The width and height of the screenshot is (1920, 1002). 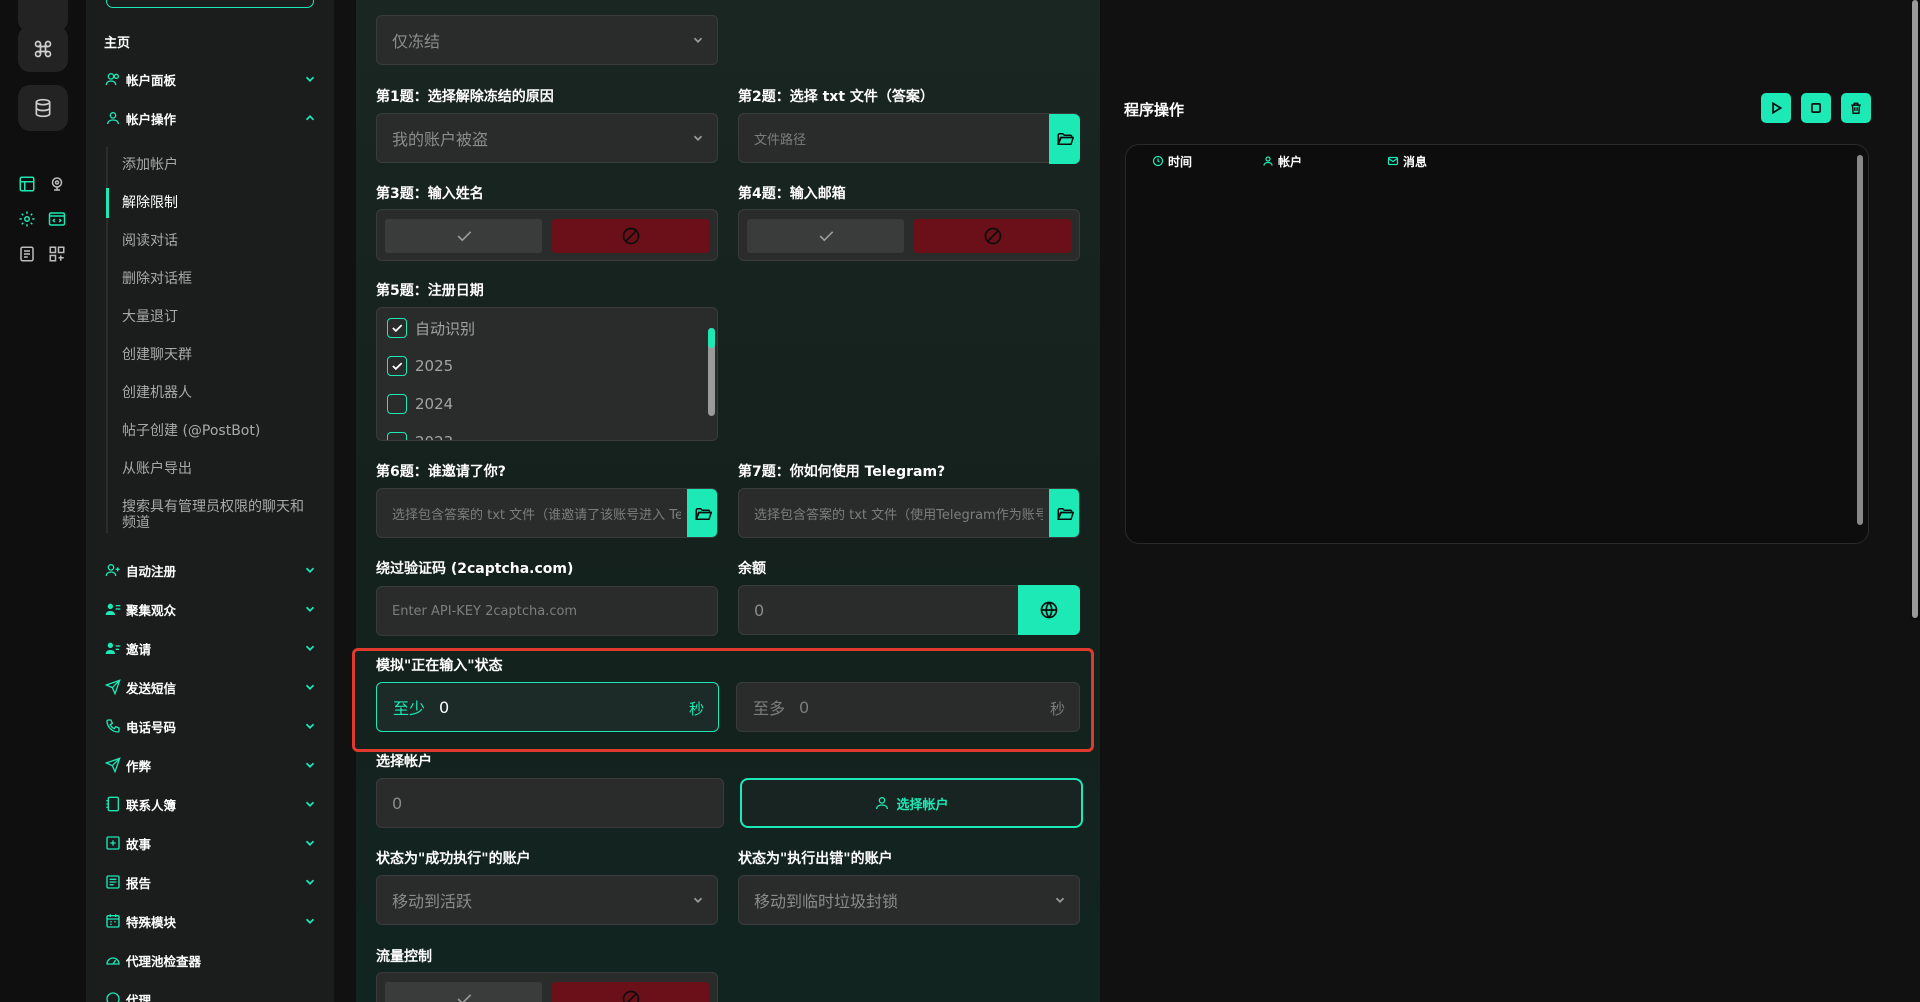 I want to click on sidebar-item-label: 报告, so click(x=139, y=883).